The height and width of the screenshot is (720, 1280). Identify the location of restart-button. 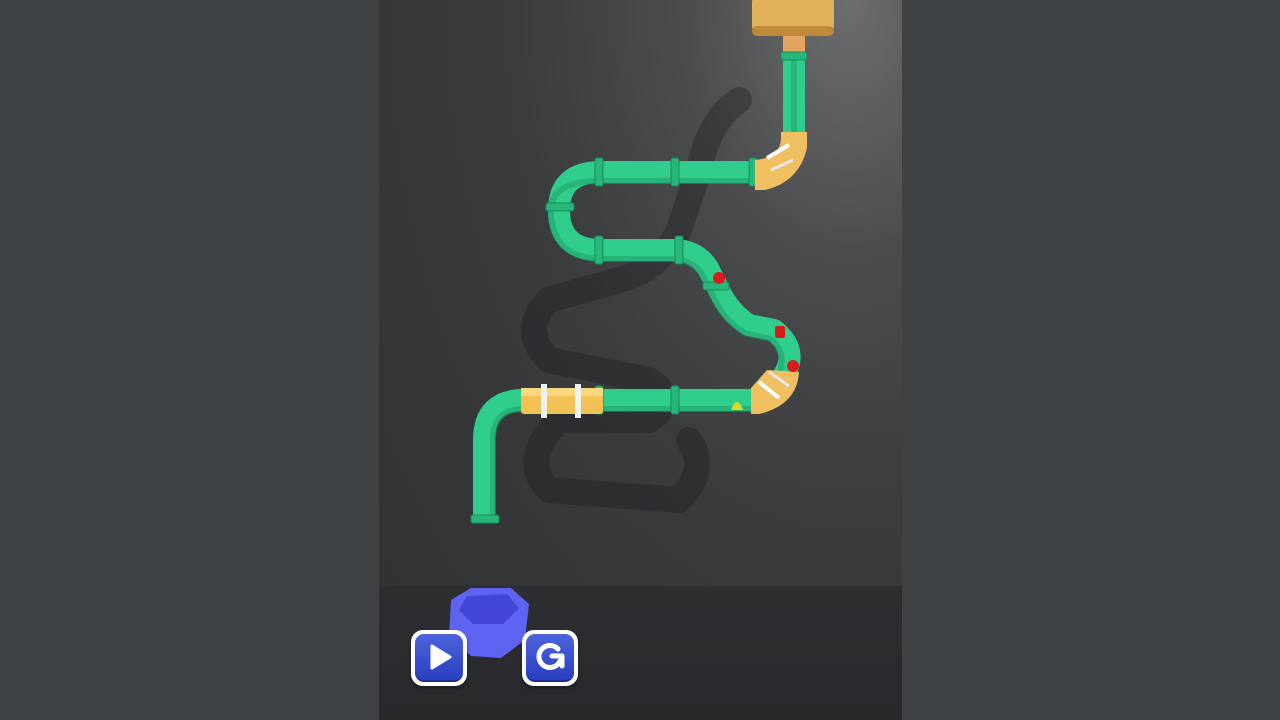
(550, 658).